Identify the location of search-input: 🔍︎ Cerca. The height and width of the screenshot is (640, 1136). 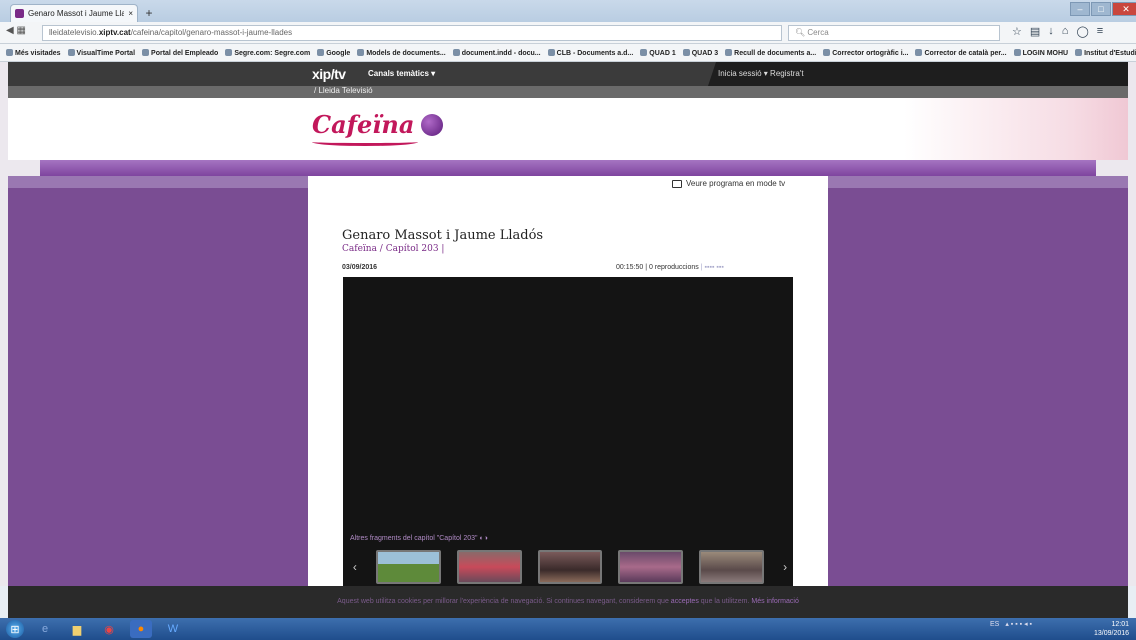
(894, 33).